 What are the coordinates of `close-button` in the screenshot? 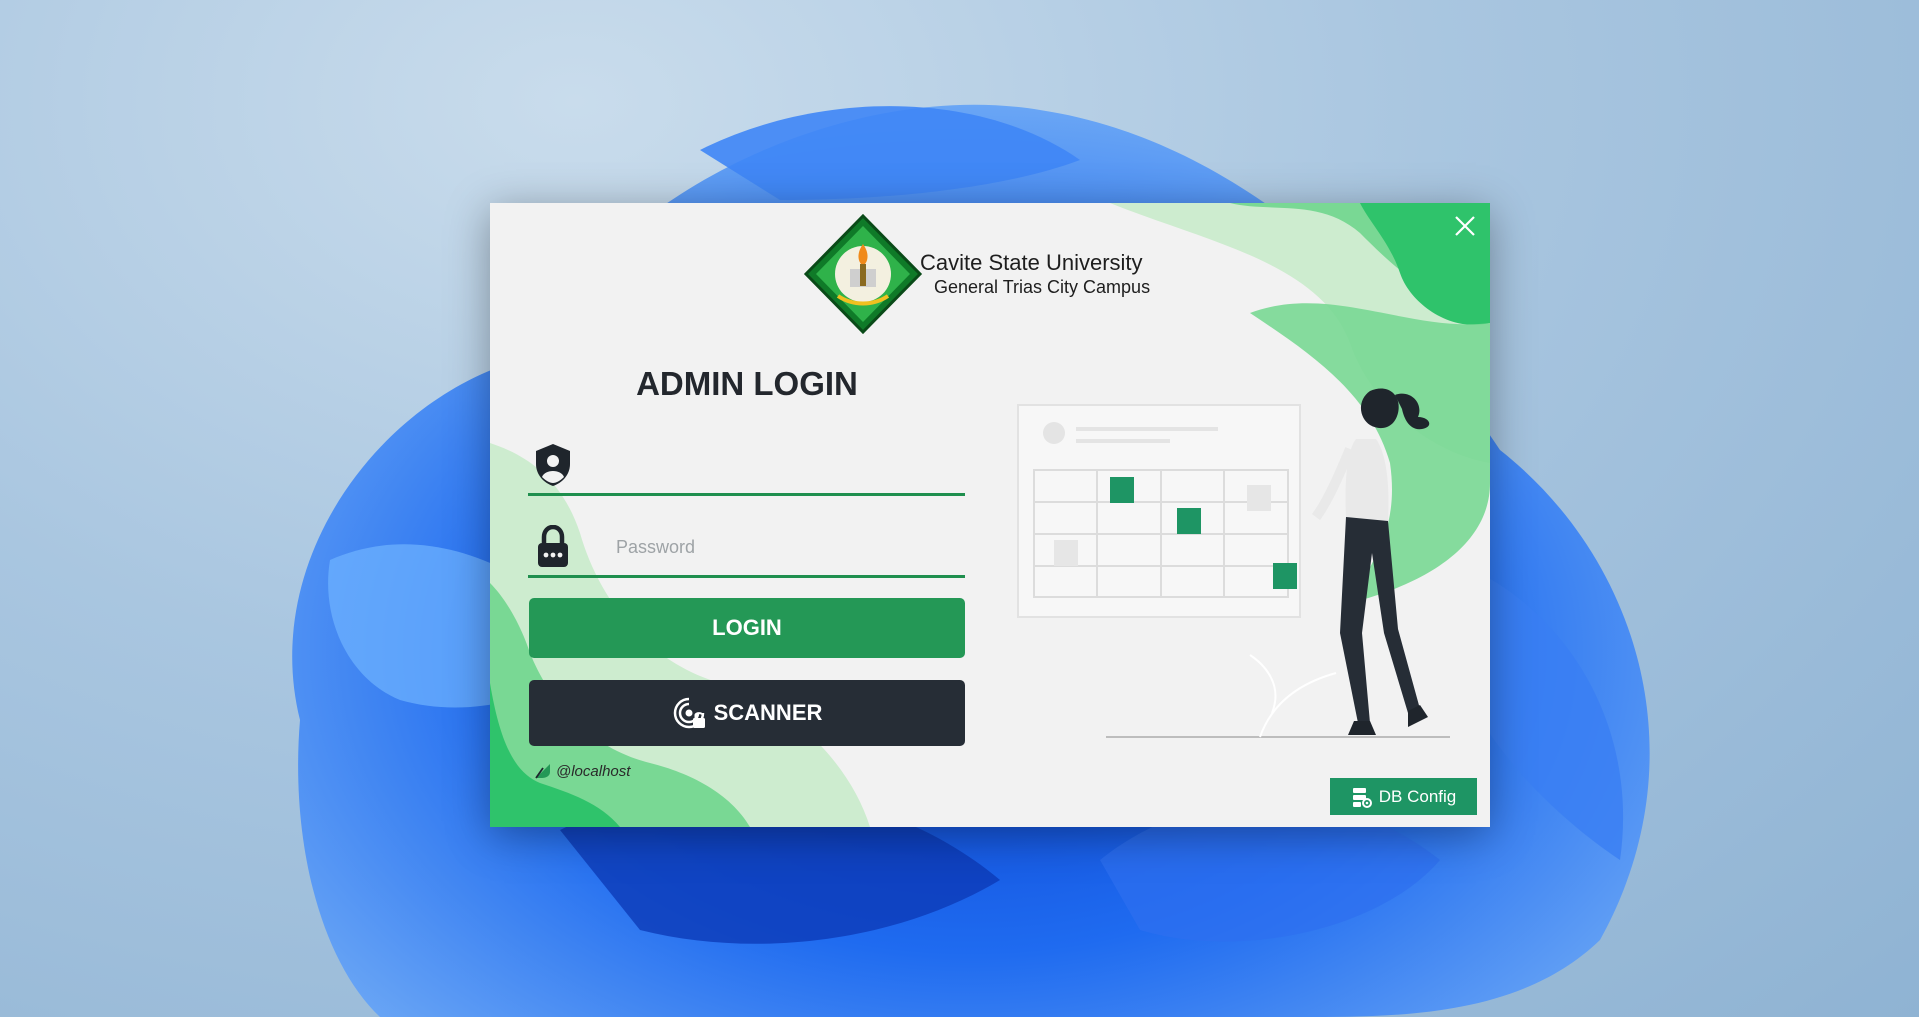 It's located at (1465, 226).